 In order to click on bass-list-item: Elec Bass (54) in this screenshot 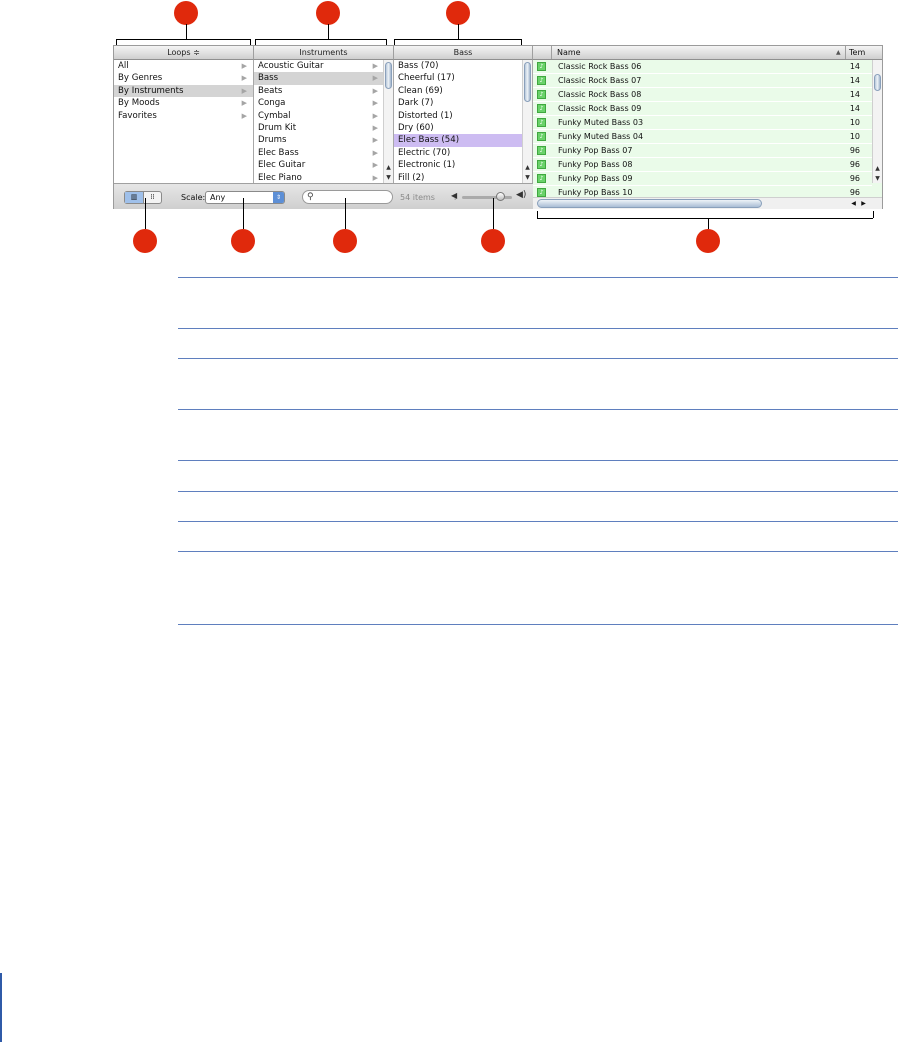, I will do `click(458, 140)`.